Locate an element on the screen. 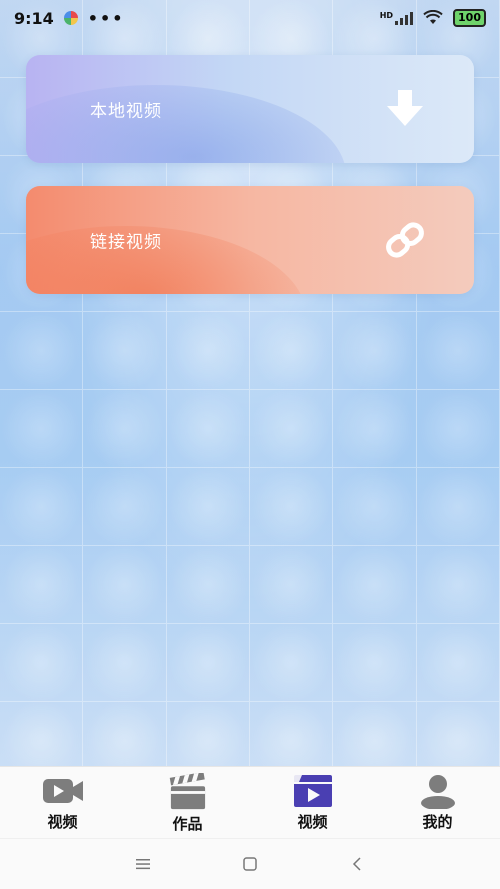 The width and height of the screenshot is (500, 889). home-square-icon is located at coordinates (250, 864).